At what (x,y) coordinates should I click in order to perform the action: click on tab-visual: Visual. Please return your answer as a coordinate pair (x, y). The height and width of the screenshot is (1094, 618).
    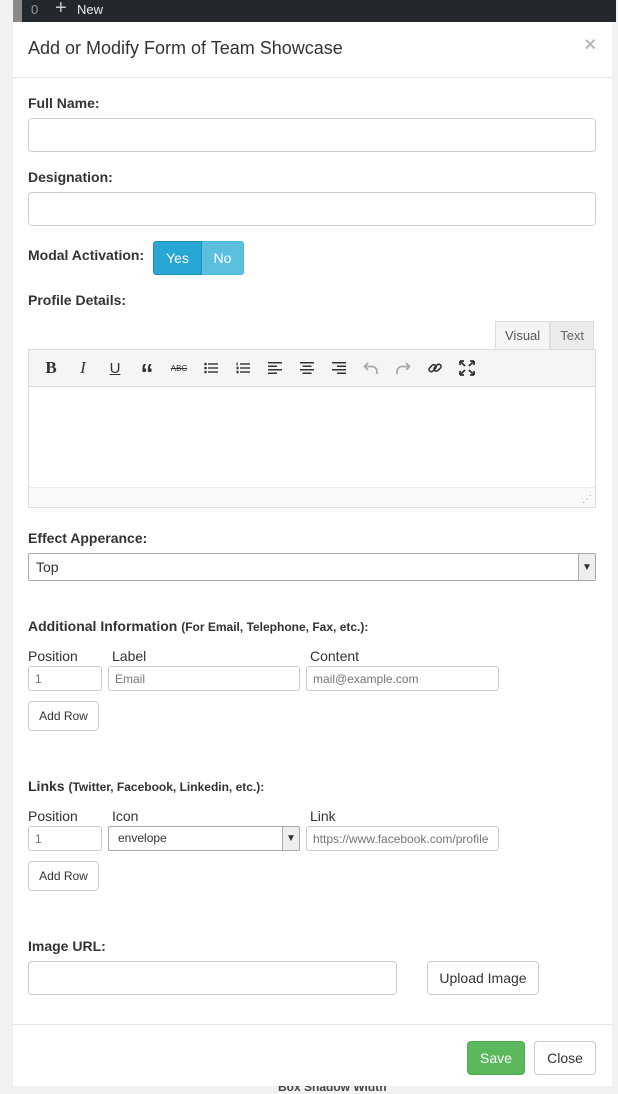
    Looking at the image, I should click on (523, 335).